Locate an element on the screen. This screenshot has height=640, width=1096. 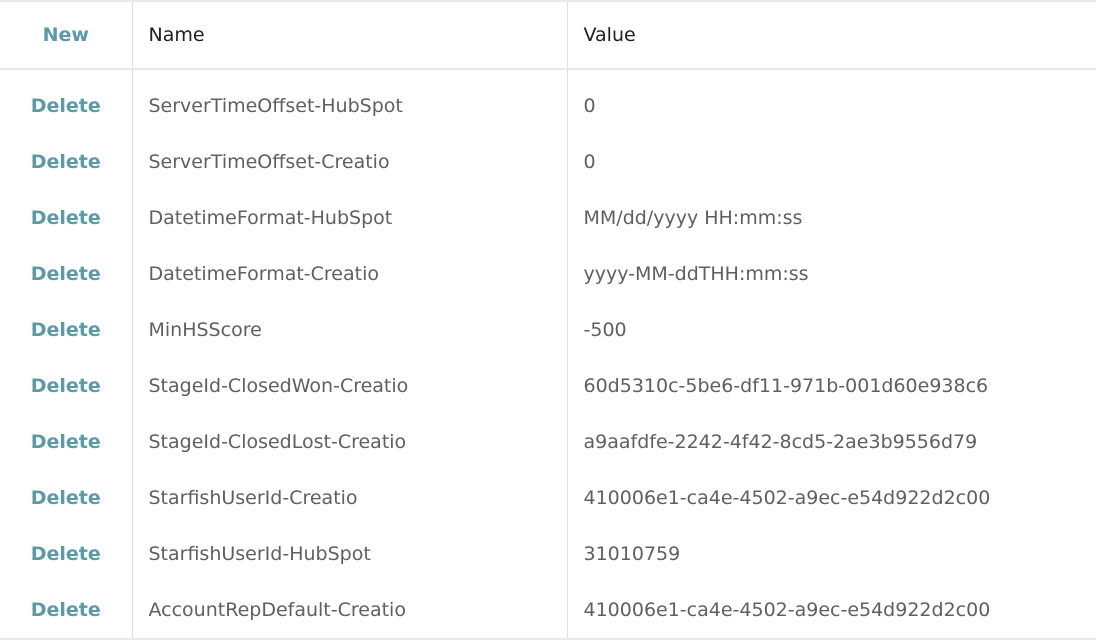
header-row: New Name Value is located at coordinates (548, 35).